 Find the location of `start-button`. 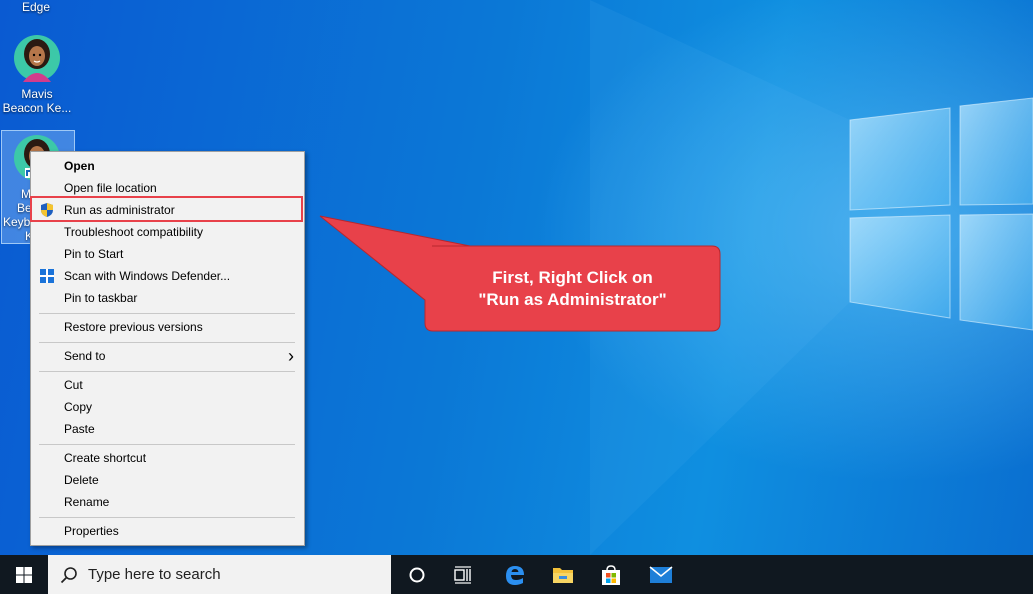

start-button is located at coordinates (24, 574).